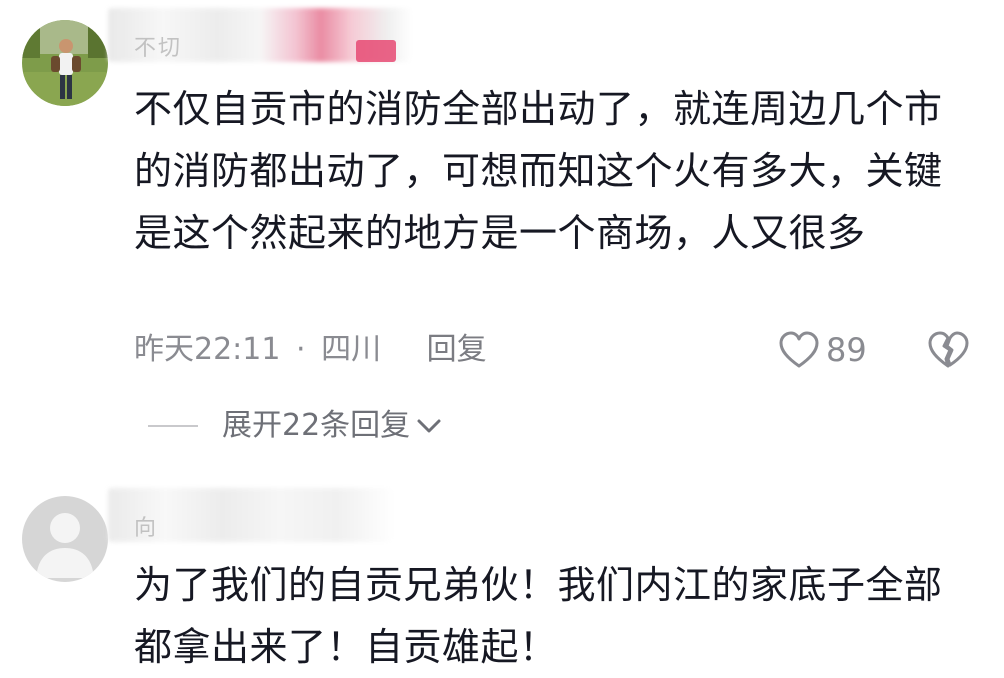 Image resolution: width=1004 pixels, height=678 pixels. I want to click on default-avatar-icon, so click(65, 539).